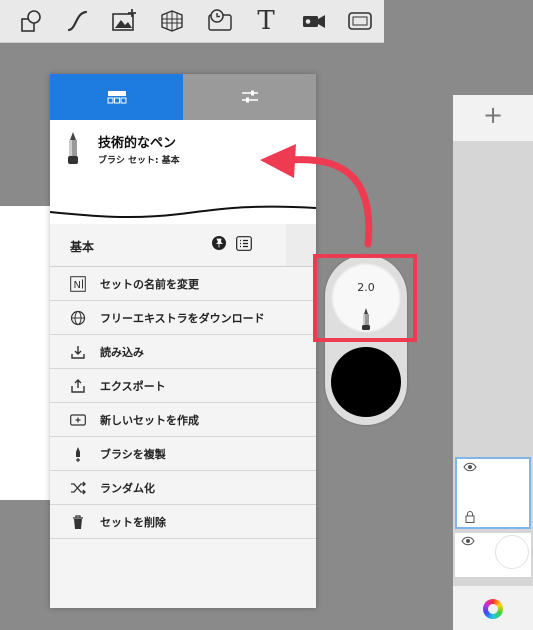 The image size is (533, 630). I want to click on brush-panel-tabs, so click(183, 97).